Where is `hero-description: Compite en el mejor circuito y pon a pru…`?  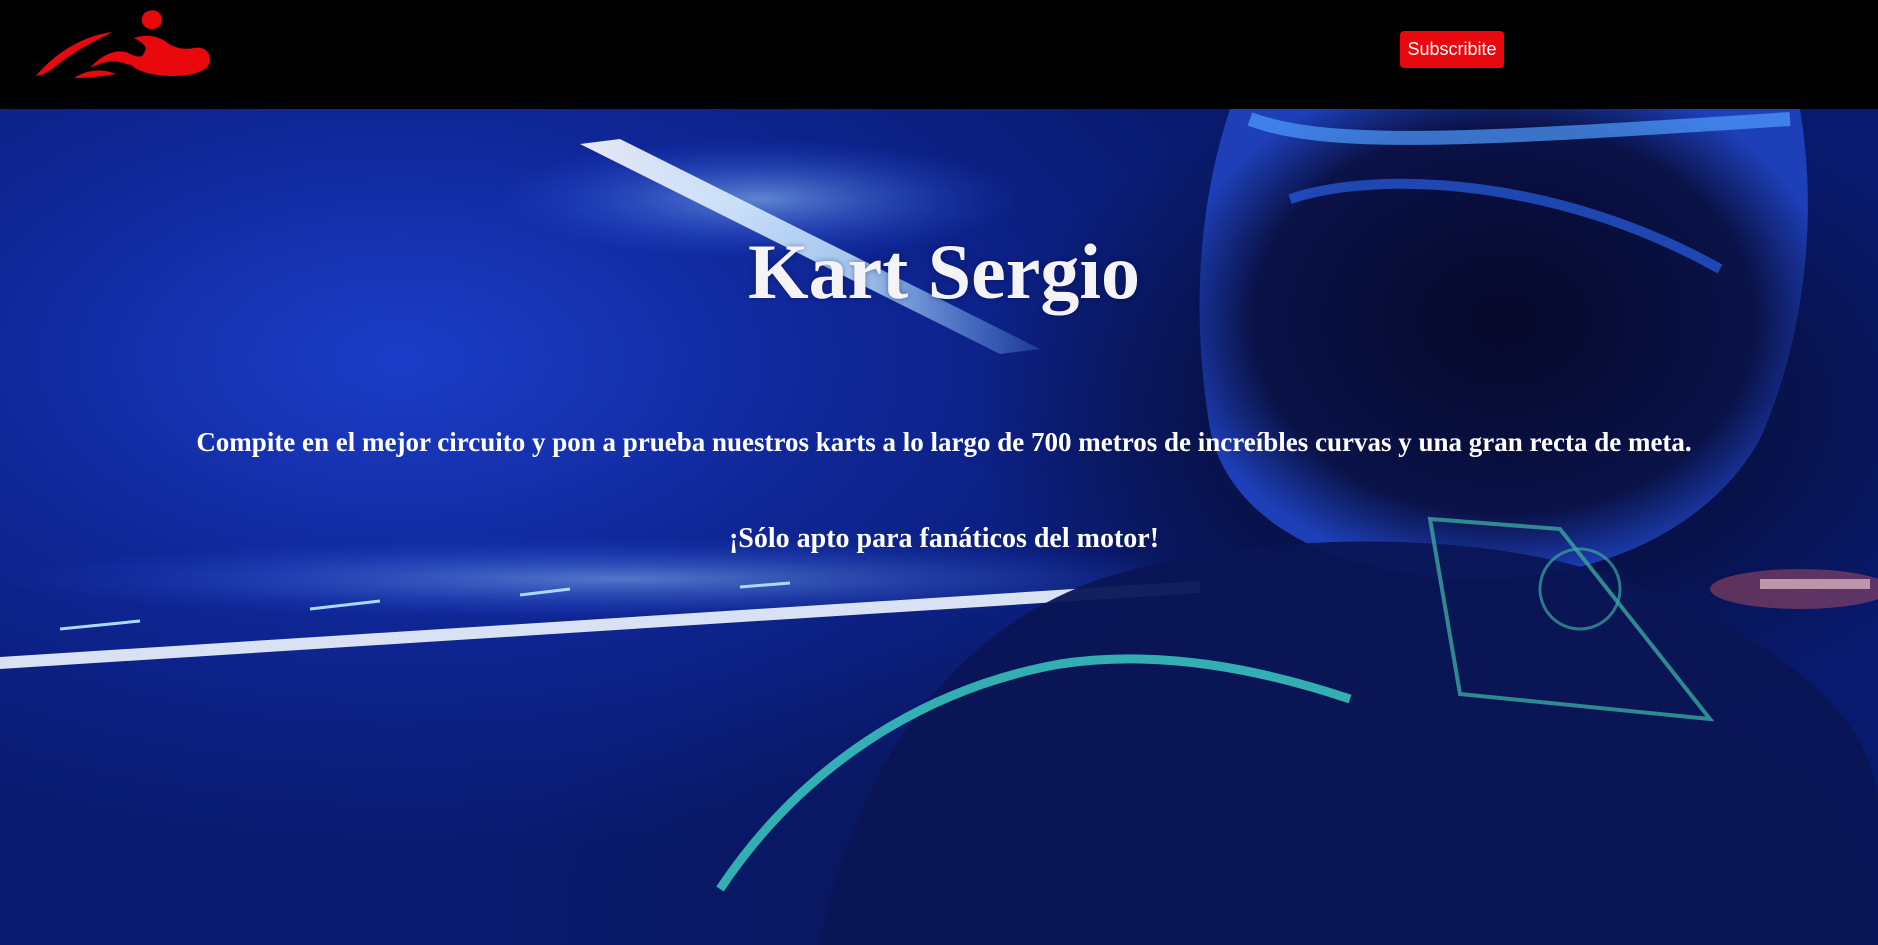
hero-description: Compite en el mejor circuito y pon a pru… is located at coordinates (944, 442).